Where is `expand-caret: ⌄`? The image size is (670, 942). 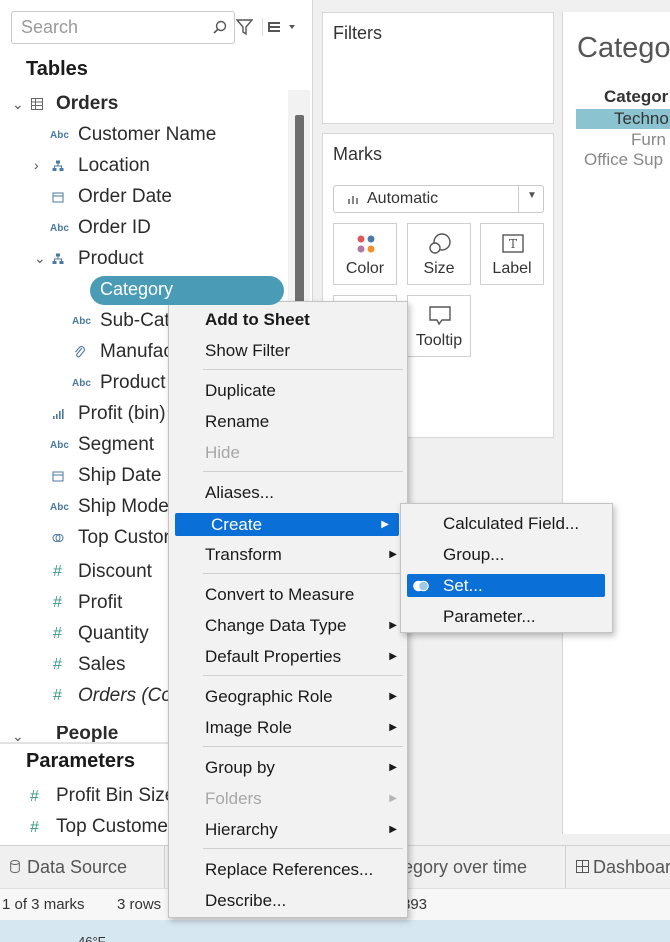 expand-caret: ⌄ is located at coordinates (40, 258).